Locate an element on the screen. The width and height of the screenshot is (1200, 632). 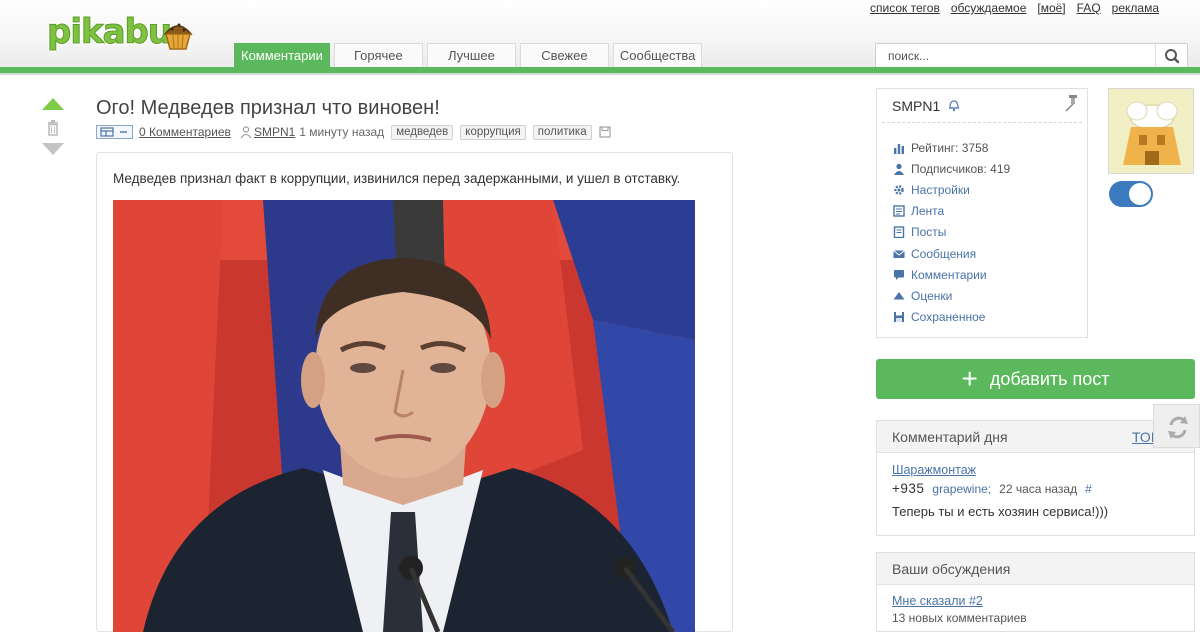
tab-comments: Комментарии is located at coordinates (282, 55).